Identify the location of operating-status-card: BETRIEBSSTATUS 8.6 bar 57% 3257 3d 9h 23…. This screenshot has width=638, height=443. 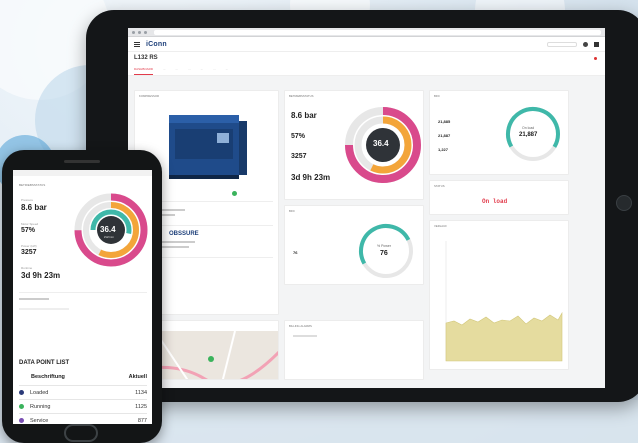
(354, 145).